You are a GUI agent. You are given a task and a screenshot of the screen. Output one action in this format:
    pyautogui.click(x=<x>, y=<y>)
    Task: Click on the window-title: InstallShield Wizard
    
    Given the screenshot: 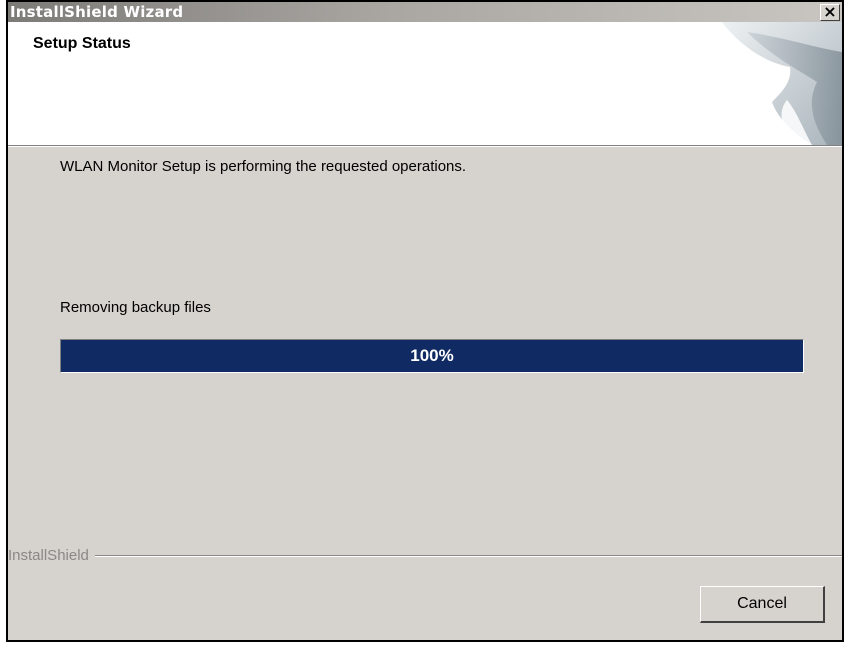 What is the action you would take?
    pyautogui.click(x=97, y=12)
    